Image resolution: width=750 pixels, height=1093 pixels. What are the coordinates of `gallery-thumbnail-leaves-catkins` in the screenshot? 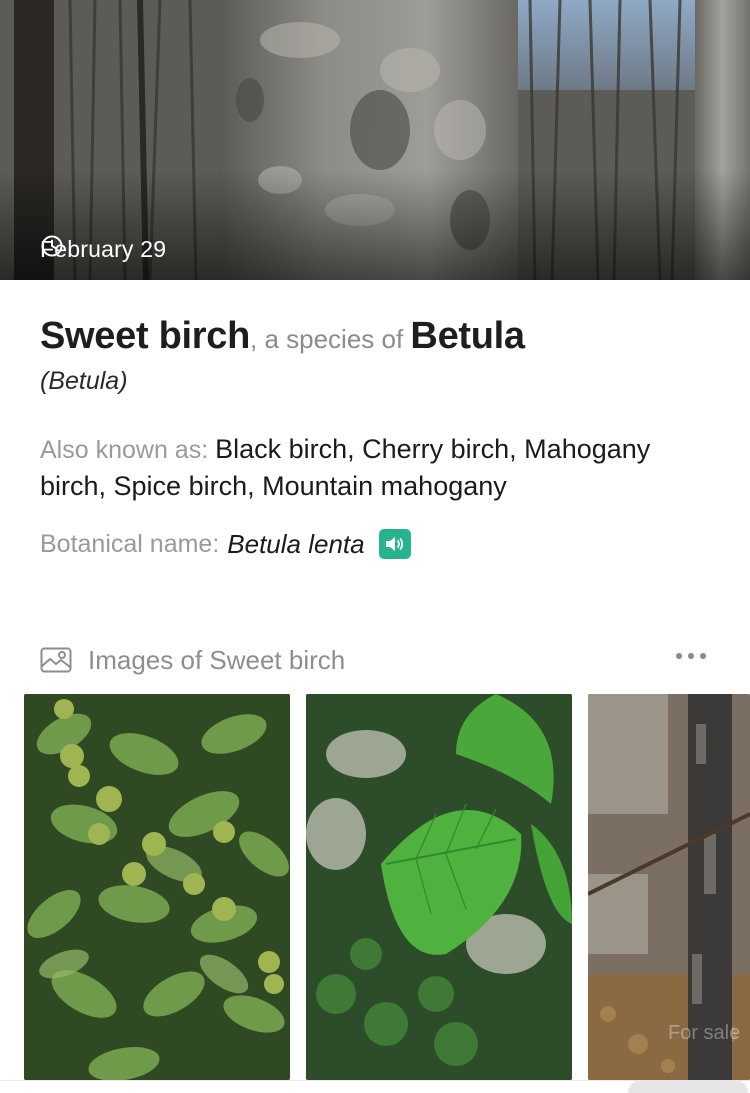 It's located at (157, 887).